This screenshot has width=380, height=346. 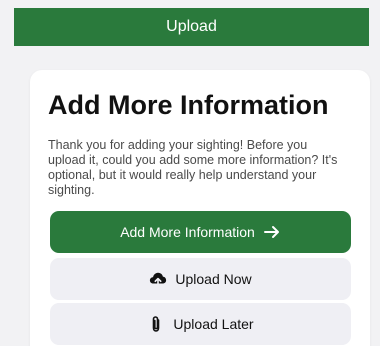 I want to click on card-title: Add More Information, so click(x=188, y=105).